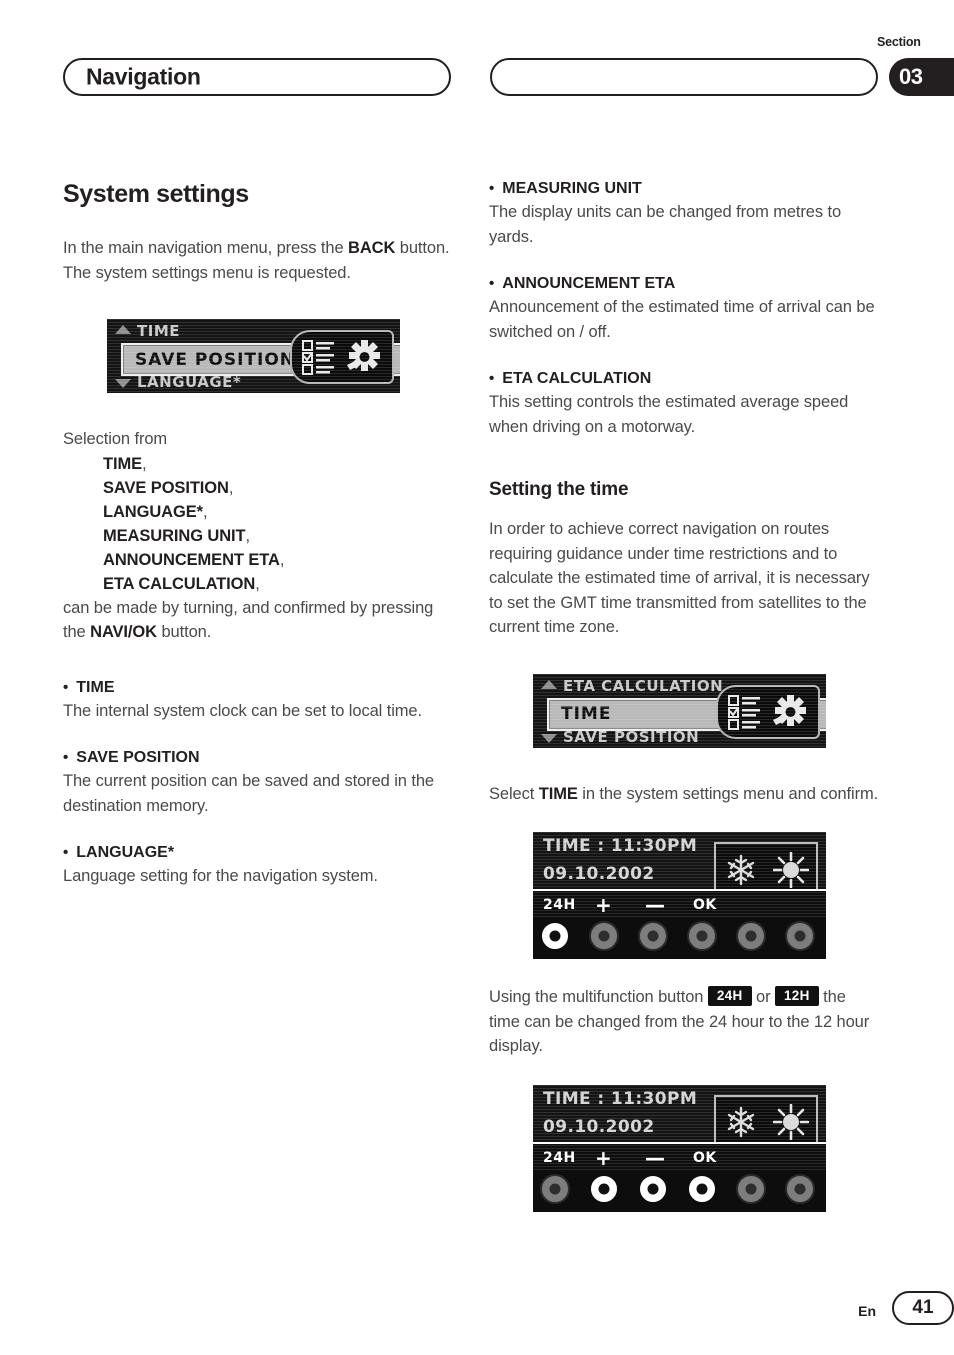 This screenshot has width=954, height=1355. What do you see at coordinates (125, 852) in the screenshot?
I see `bullet-title: LANGUAGE*` at bounding box center [125, 852].